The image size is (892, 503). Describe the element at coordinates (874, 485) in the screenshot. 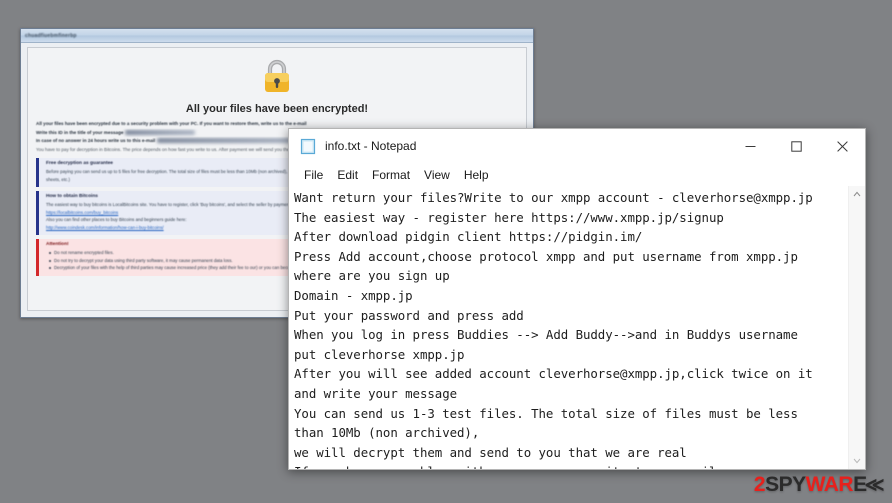

I see `watermark-chevron-icon: ≪` at that location.